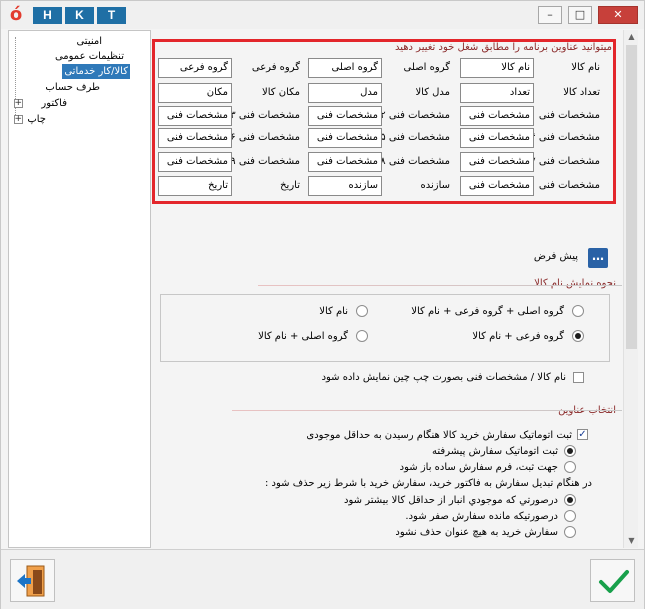  Describe the element at coordinates (72, 87) in the screenshot. I see `tree-item-account-party: طرف حساب` at that location.